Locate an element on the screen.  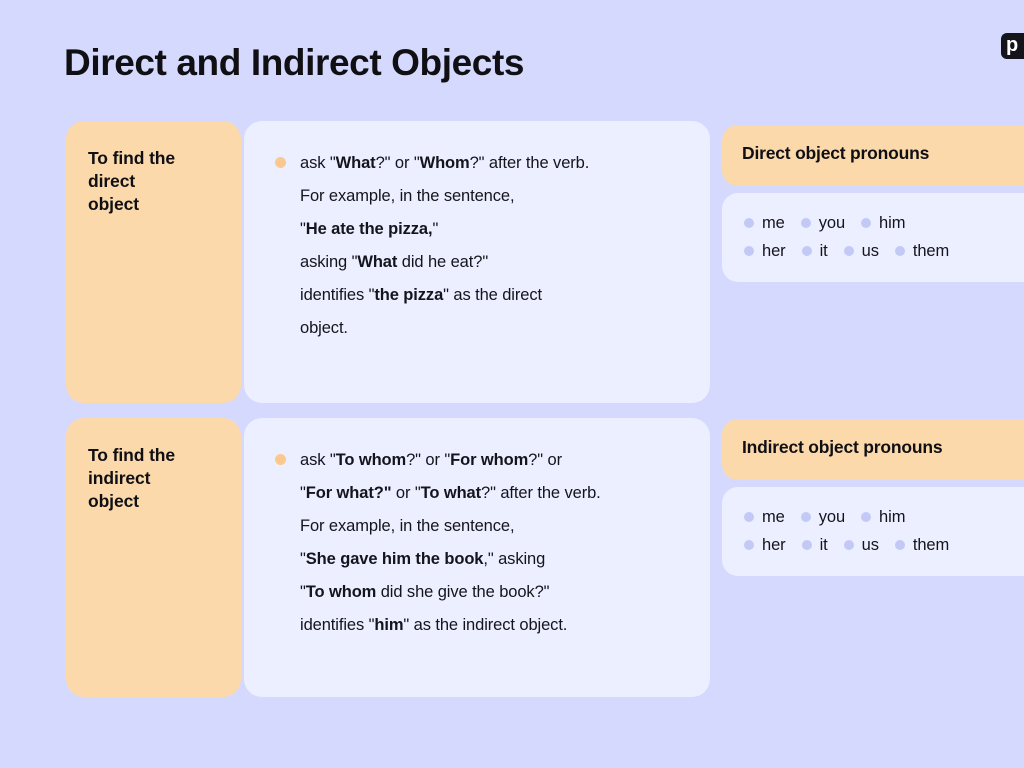
content-line: asking "What did he eat?" is located at coordinates (394, 262).